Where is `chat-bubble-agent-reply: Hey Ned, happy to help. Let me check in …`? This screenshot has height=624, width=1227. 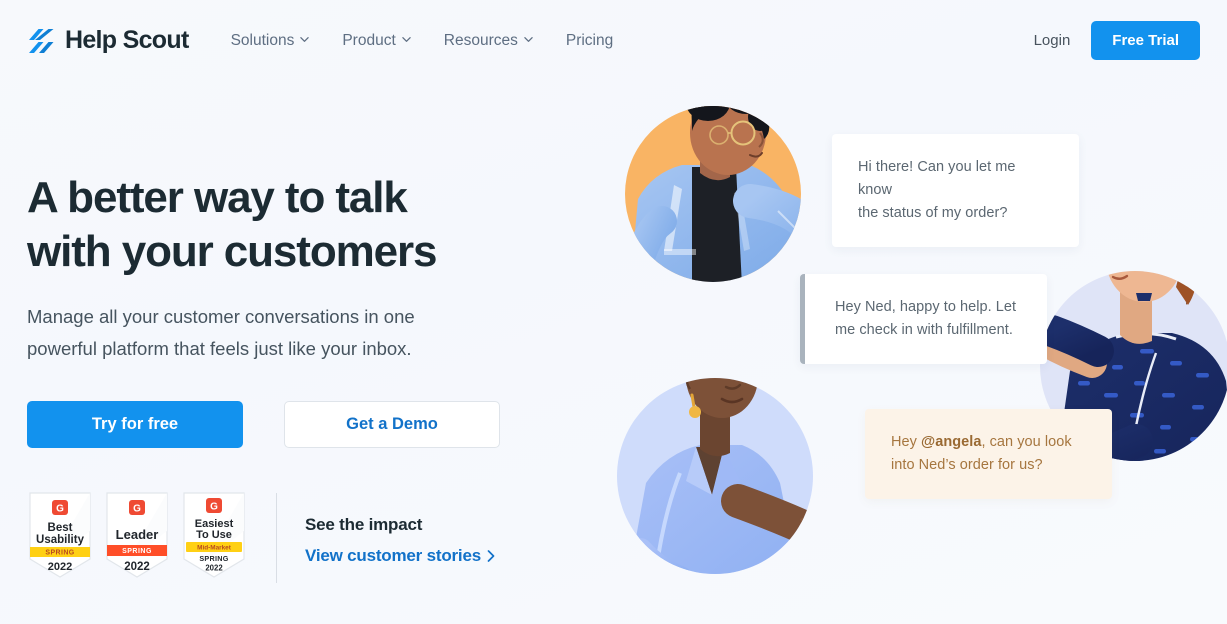 chat-bubble-agent-reply: Hey Ned, happy to help. Let me check in … is located at coordinates (923, 319).